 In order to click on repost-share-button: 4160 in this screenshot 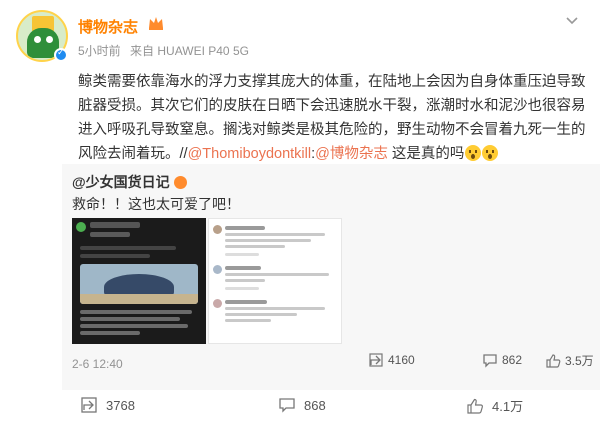, I will do `click(391, 360)`.